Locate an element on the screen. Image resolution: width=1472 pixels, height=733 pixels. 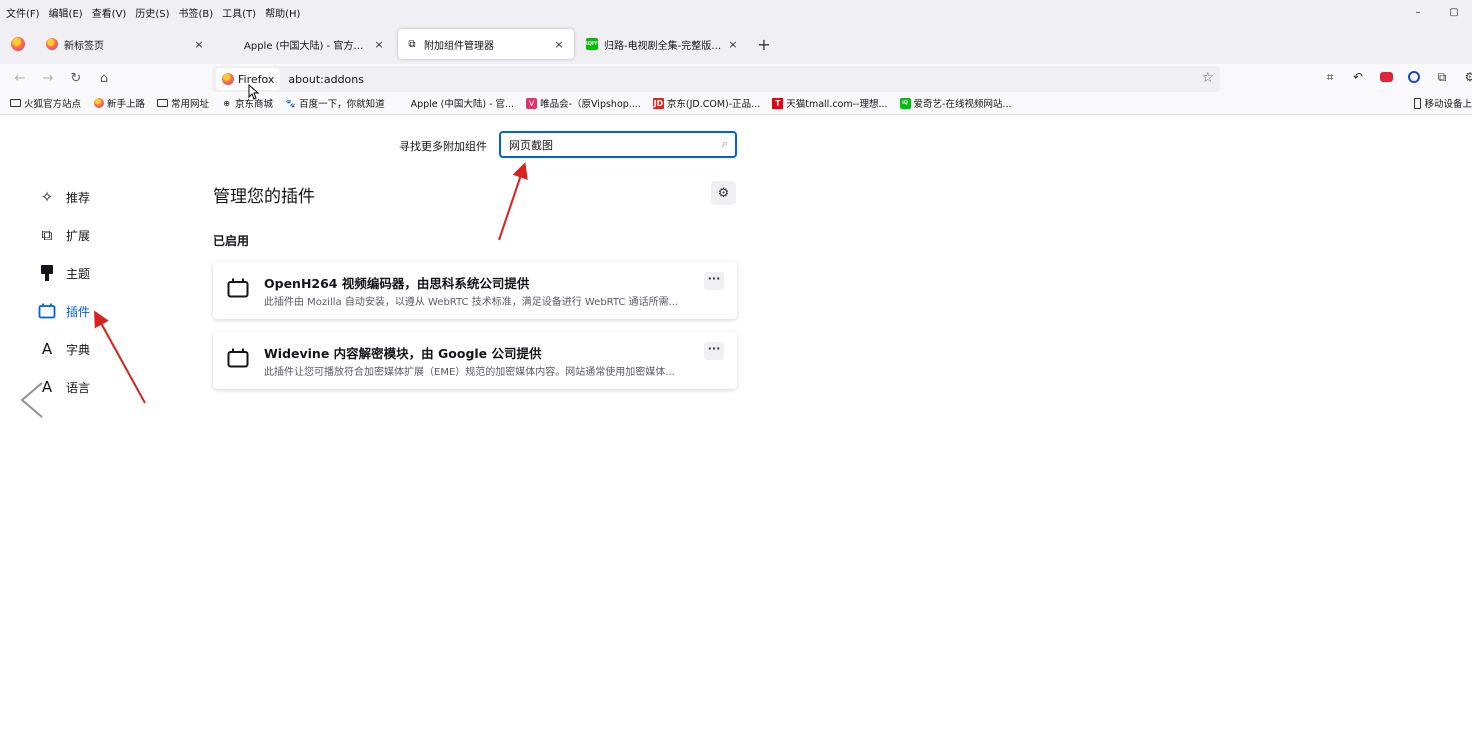
sparkle-icon: ✧ is located at coordinates (47, 197).